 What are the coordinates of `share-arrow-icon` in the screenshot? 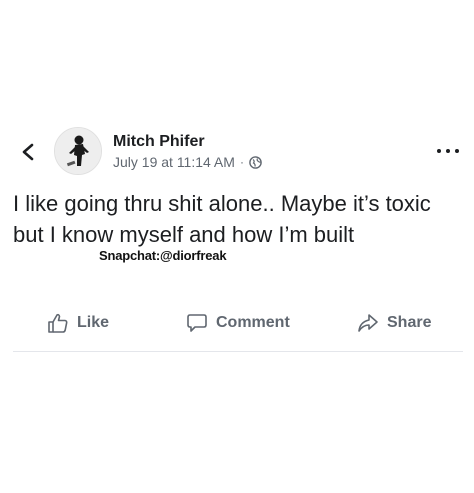 It's located at (368, 323).